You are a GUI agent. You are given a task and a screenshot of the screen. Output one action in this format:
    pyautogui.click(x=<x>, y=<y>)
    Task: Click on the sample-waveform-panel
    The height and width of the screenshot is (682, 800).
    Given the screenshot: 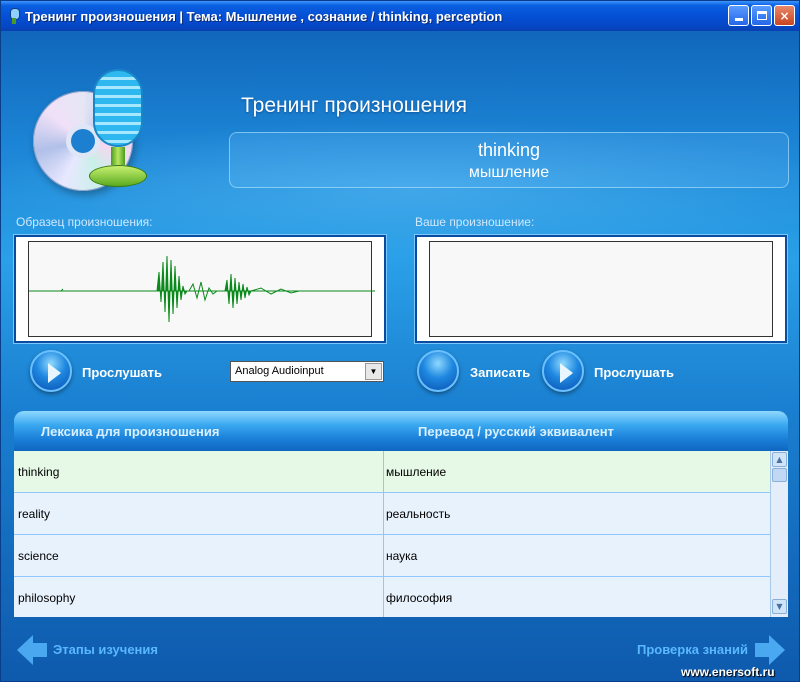 What is the action you would take?
    pyautogui.click(x=200, y=289)
    